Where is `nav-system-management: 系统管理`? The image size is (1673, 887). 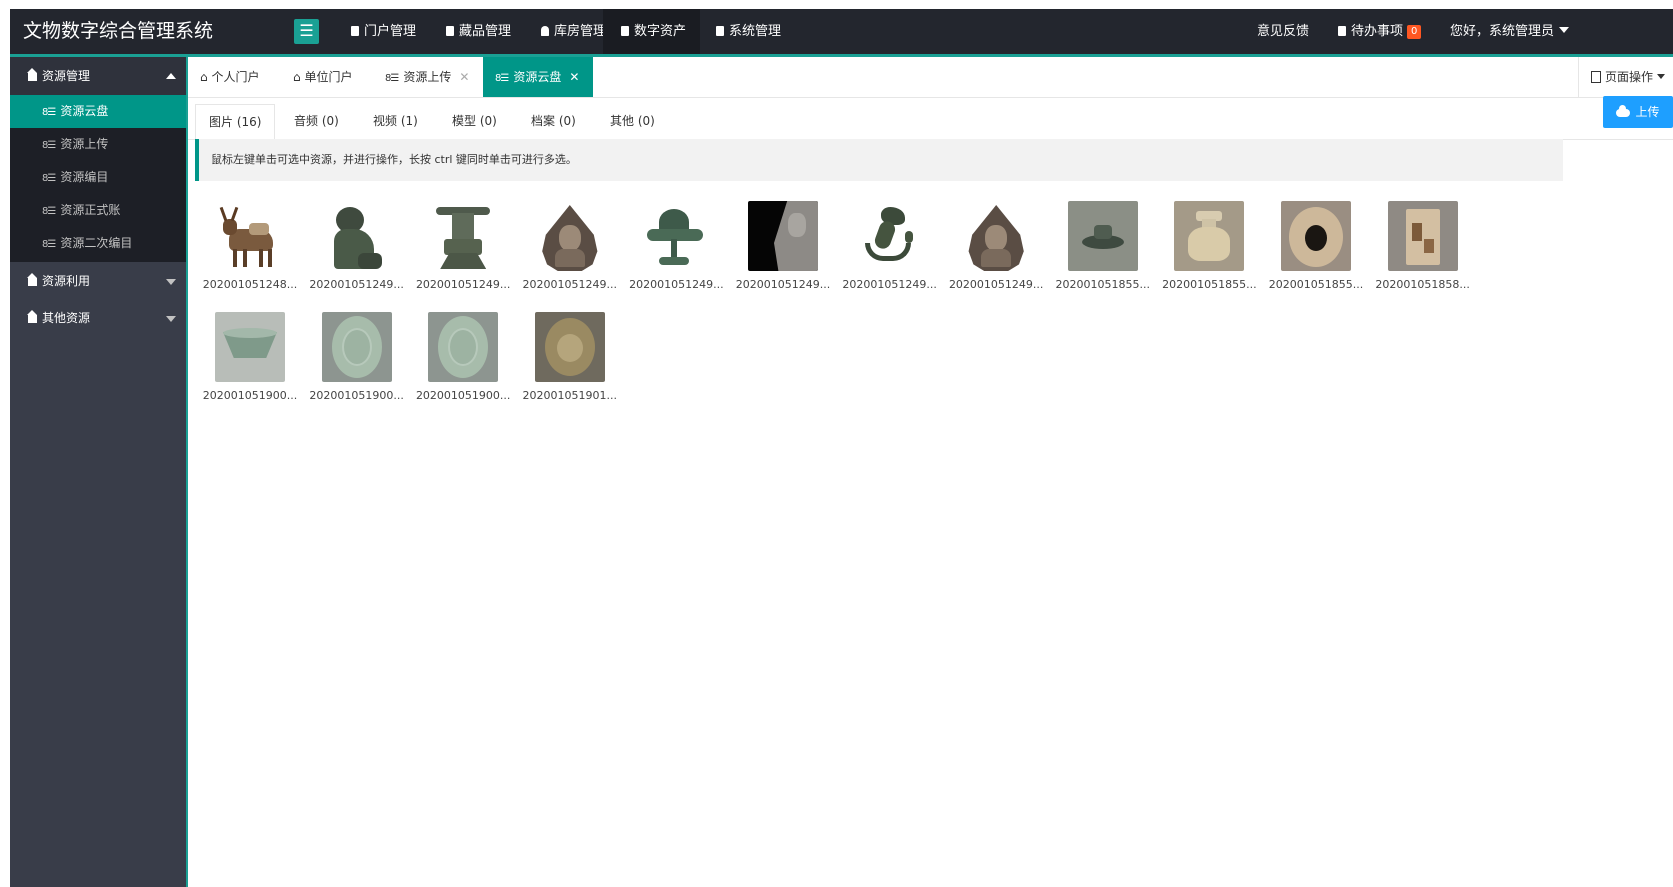
nav-system-management: 系统管理 is located at coordinates (748, 31).